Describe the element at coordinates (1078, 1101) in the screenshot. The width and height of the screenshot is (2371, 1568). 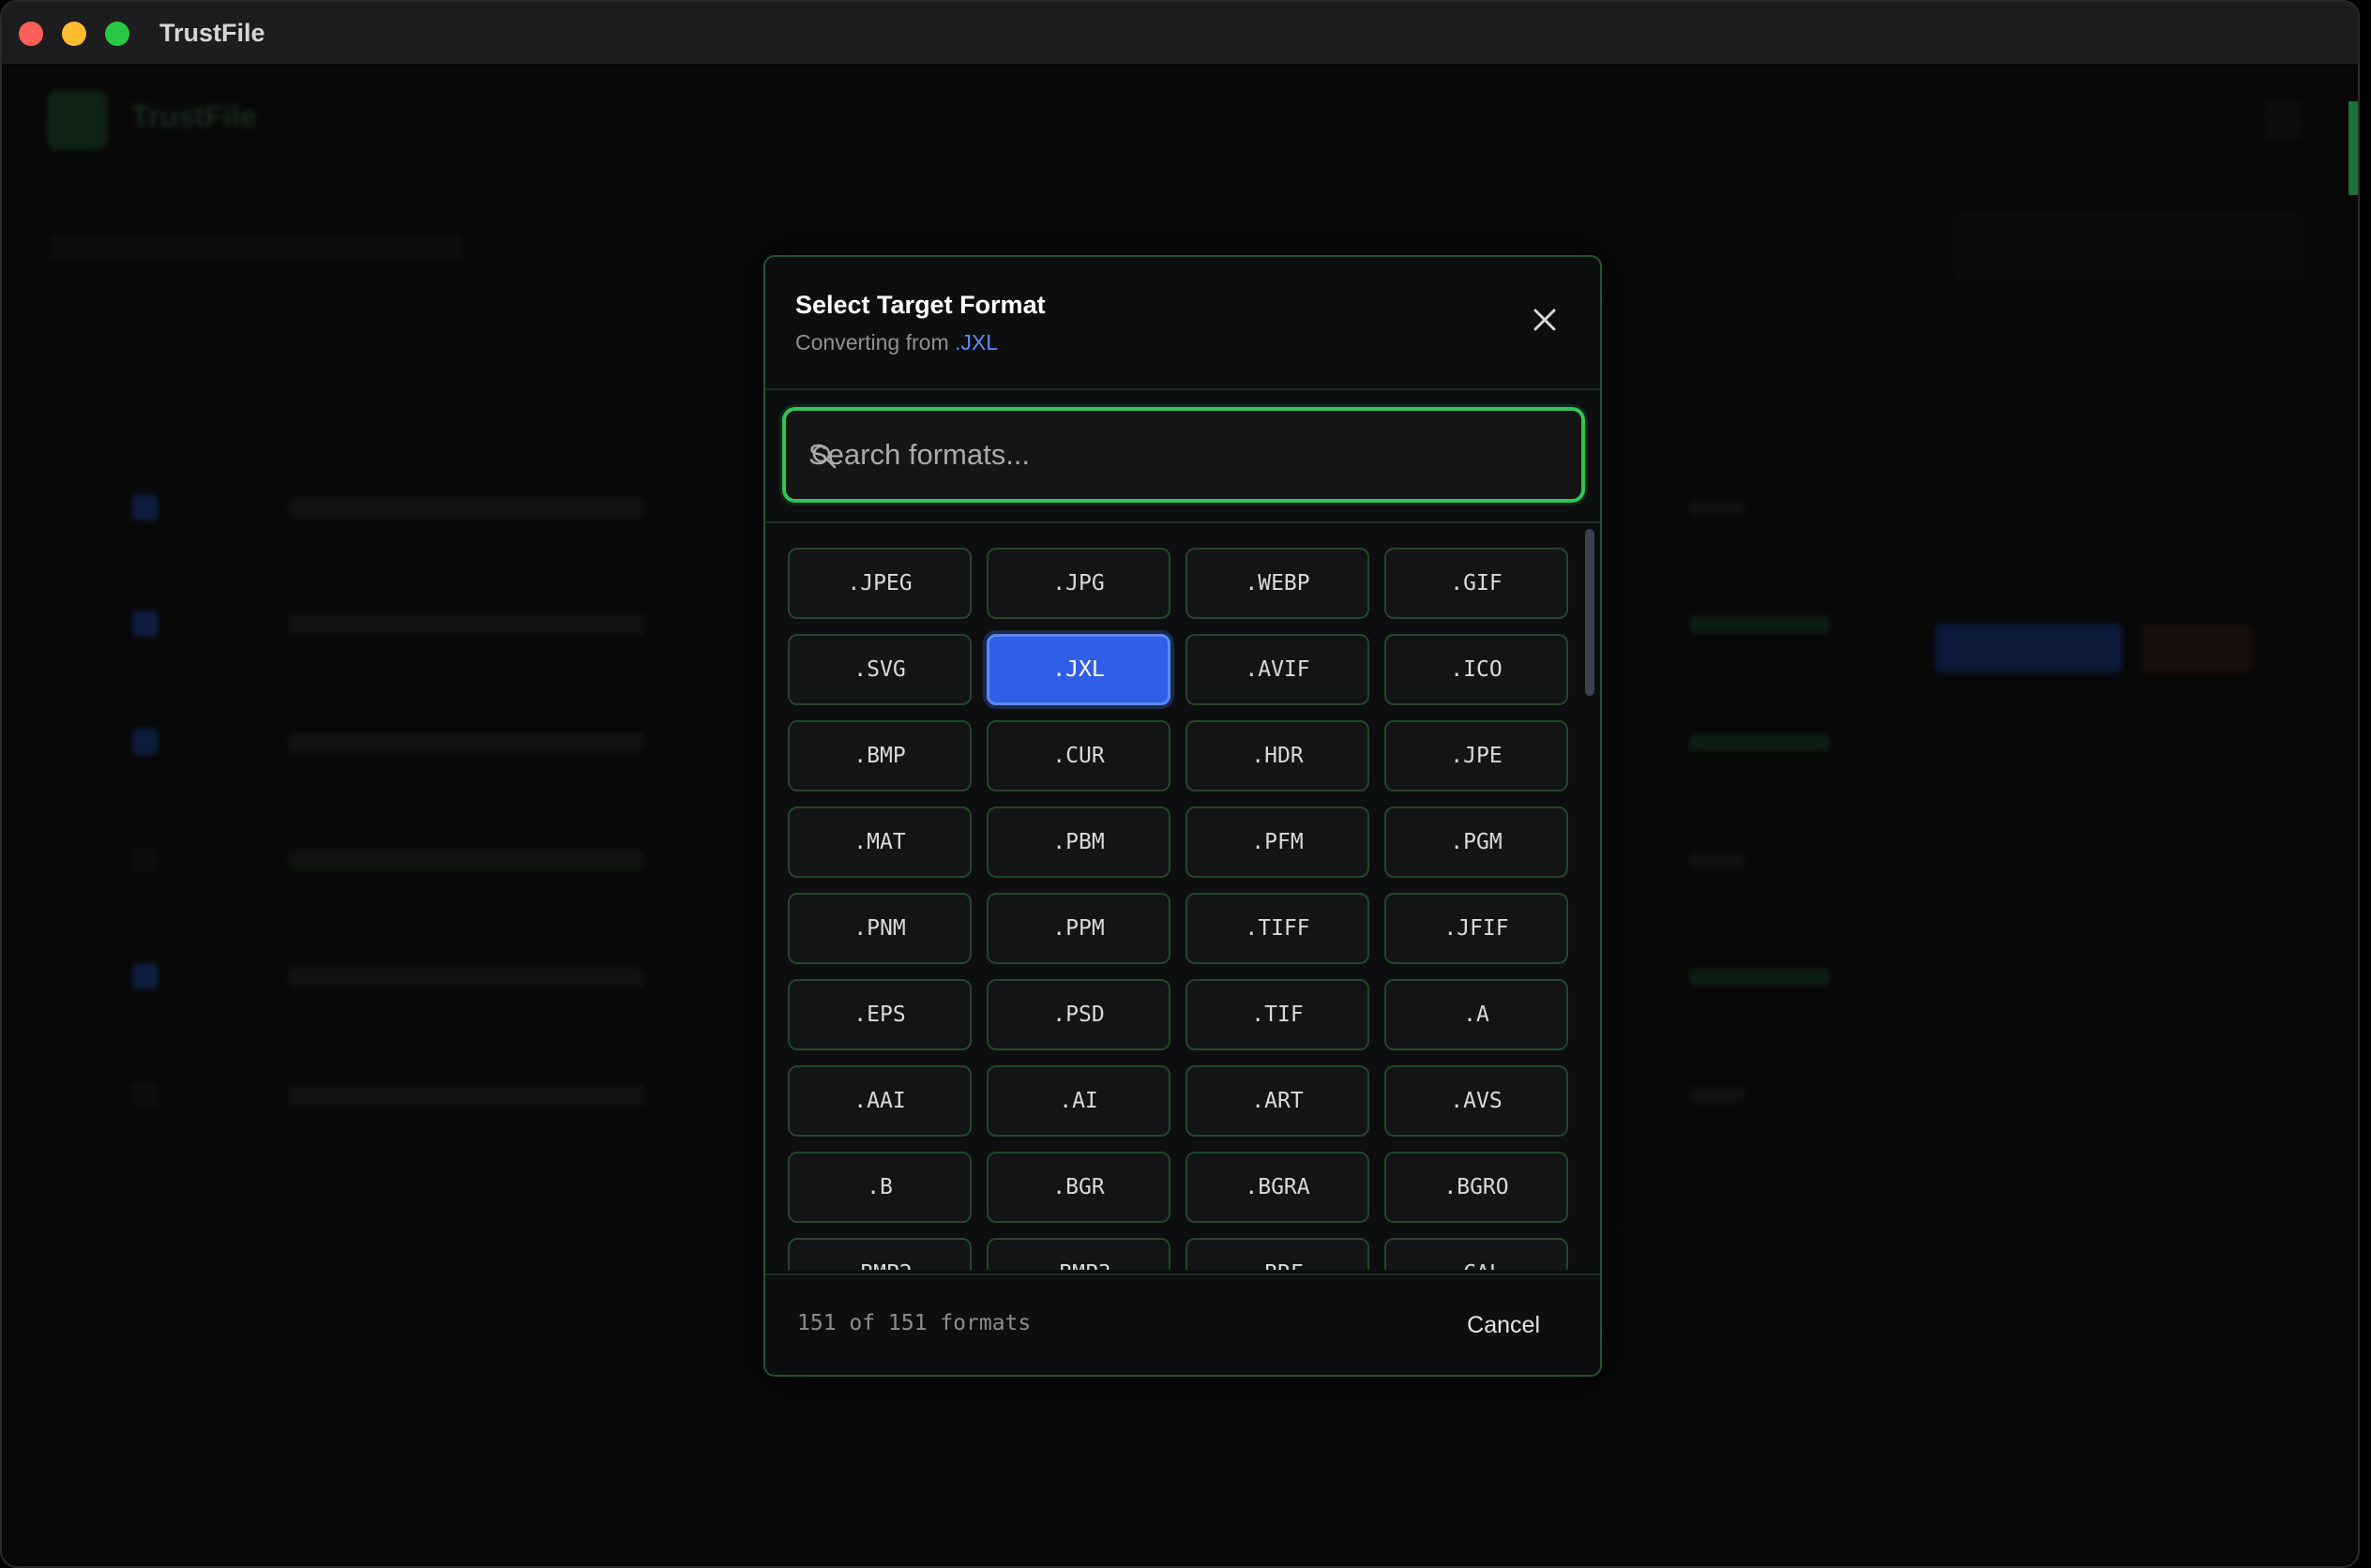
I see `format-option: .AI` at that location.